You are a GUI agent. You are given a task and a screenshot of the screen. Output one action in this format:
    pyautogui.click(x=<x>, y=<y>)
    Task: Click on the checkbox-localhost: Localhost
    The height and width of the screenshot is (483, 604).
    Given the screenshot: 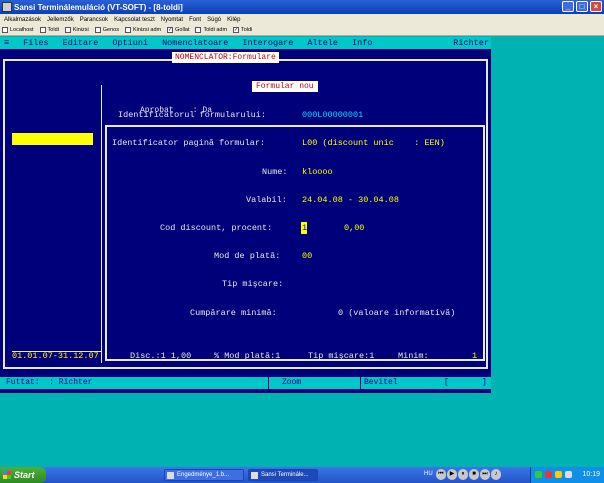 What is the action you would take?
    pyautogui.click(x=18, y=30)
    